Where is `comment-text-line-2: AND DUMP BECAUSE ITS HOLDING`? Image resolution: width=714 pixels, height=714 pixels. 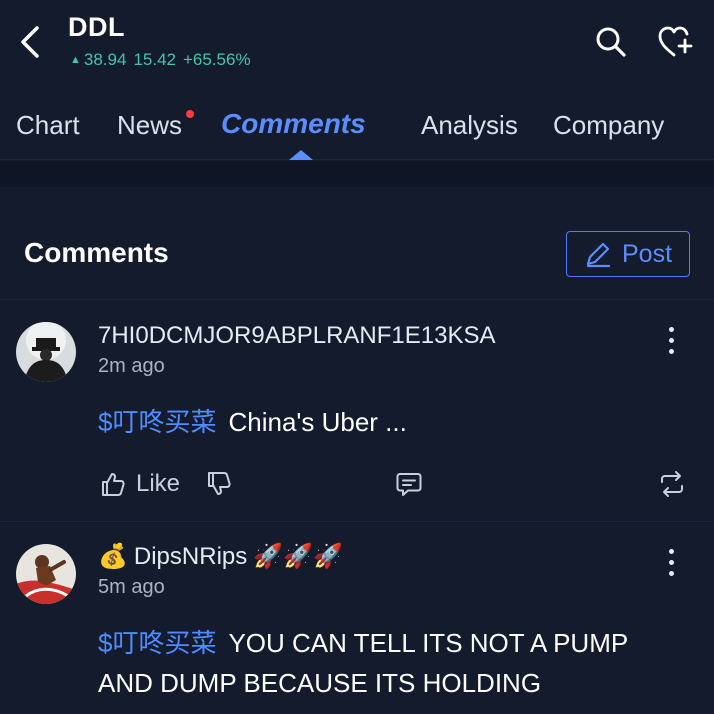
comment-text-line-2: AND DUMP BECAUSE ITS HOLDING is located at coordinates (320, 683).